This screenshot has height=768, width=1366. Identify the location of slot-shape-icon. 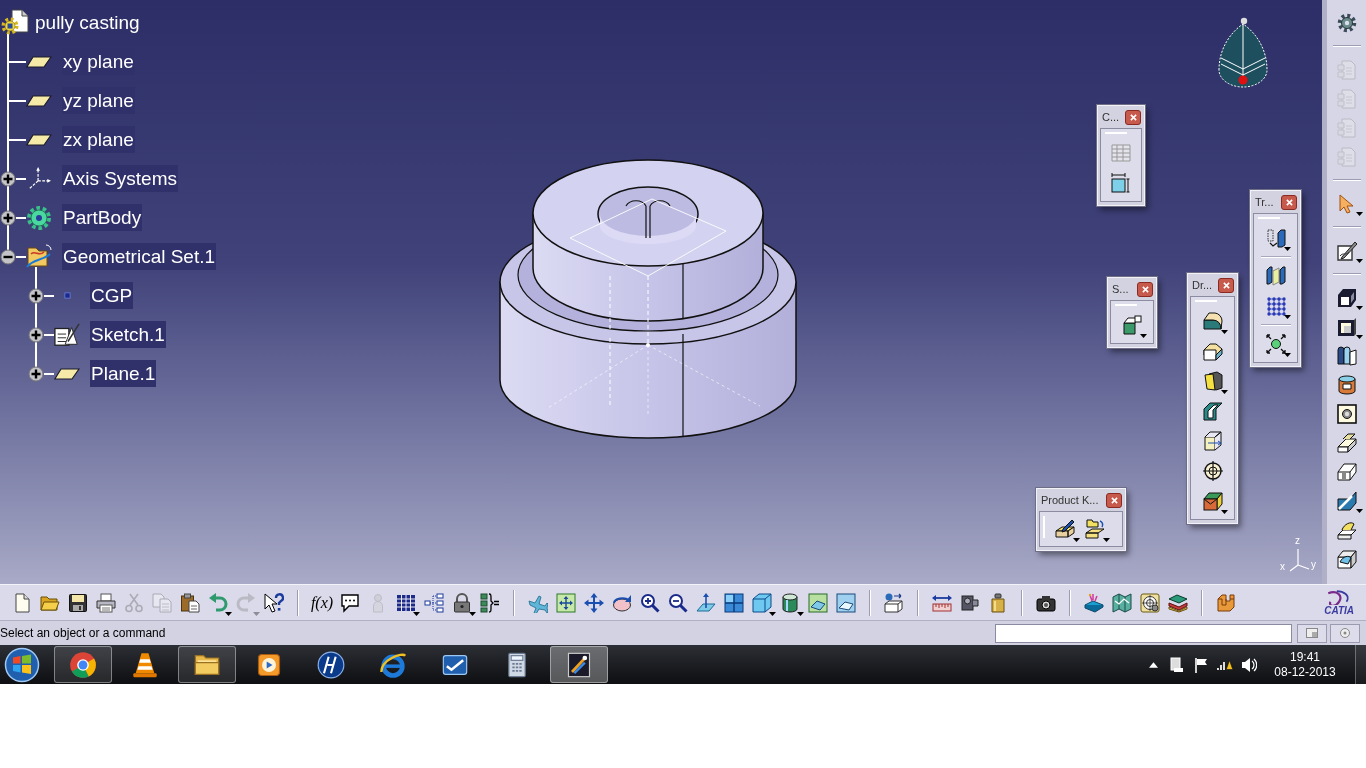
(1346, 471).